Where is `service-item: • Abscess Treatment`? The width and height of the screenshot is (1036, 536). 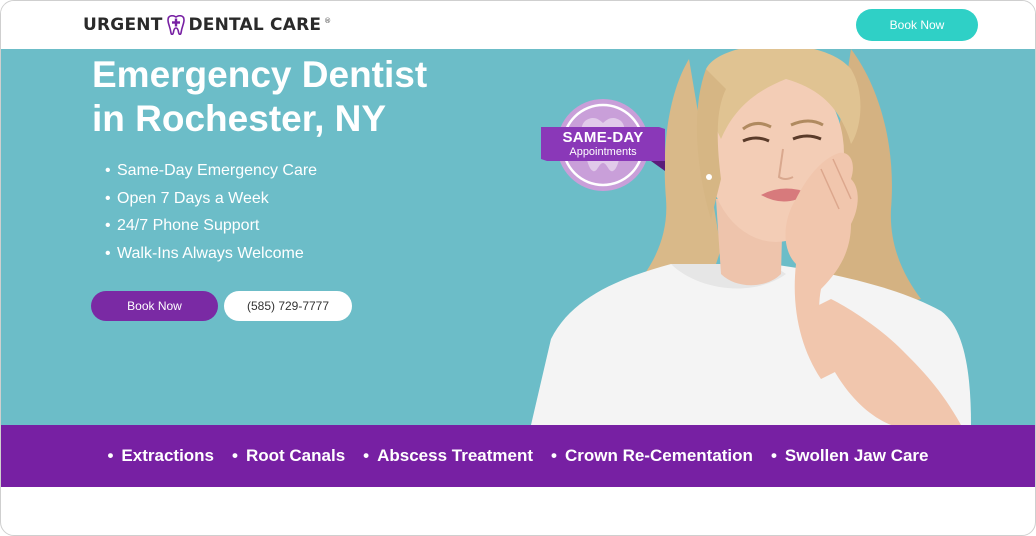 service-item: • Abscess Treatment is located at coordinates (448, 456).